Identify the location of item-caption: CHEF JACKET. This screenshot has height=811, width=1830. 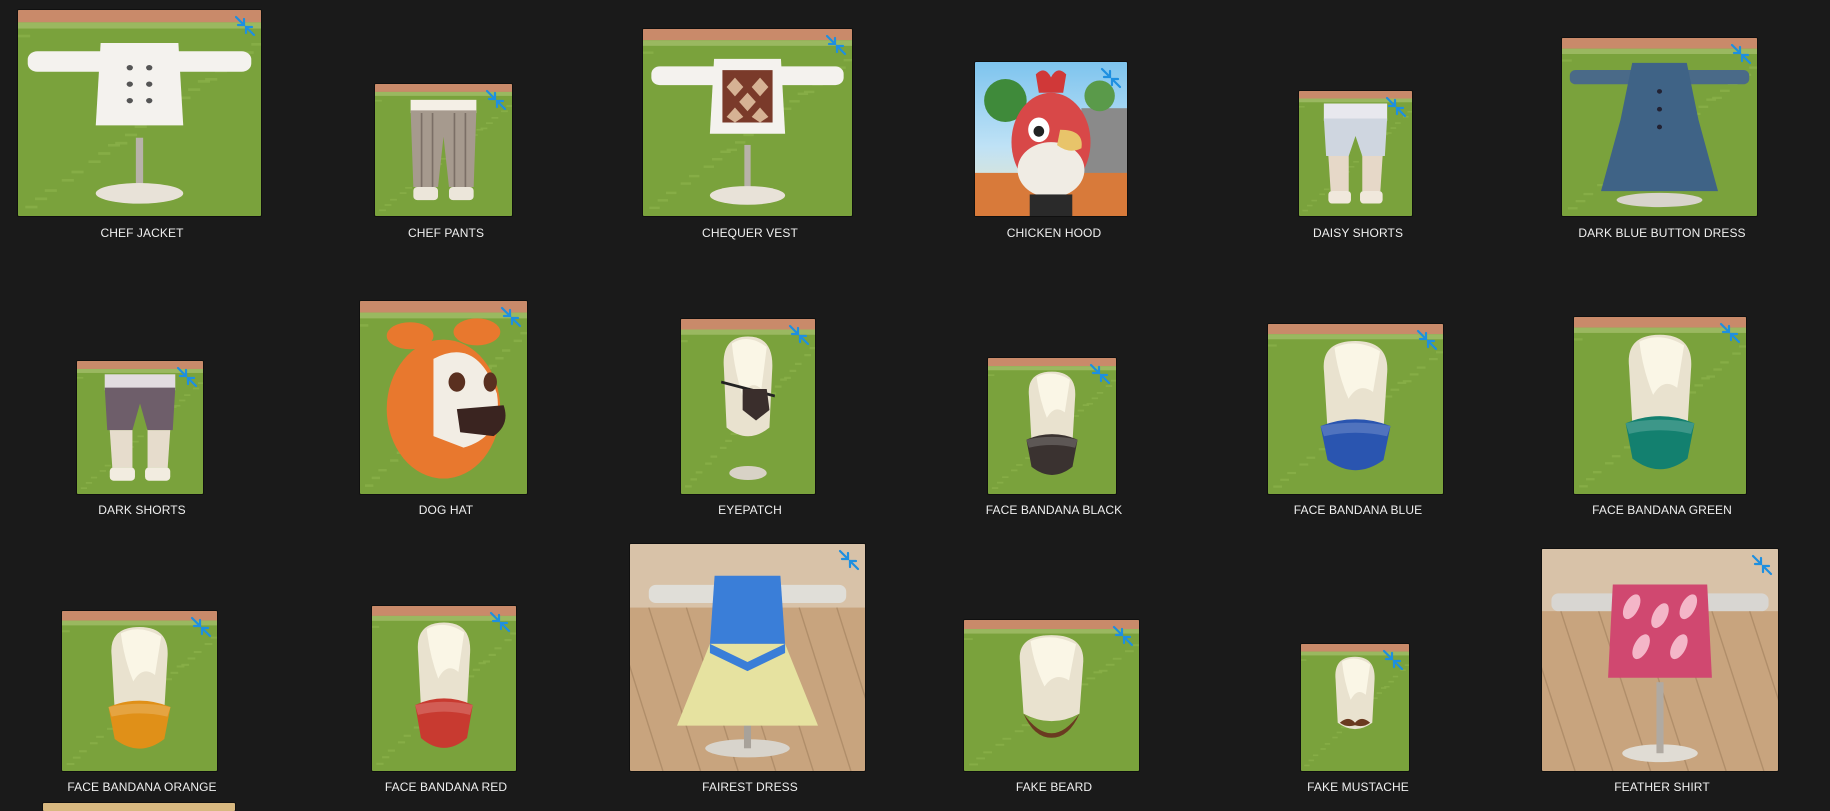
(146, 233).